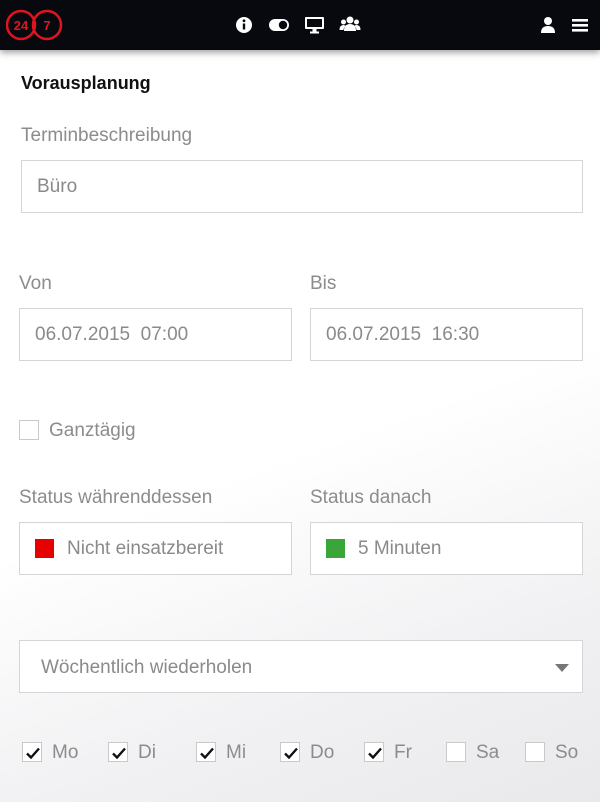  What do you see at coordinates (446, 548) in the screenshot?
I see `status-after-field: 5 Minuten` at bounding box center [446, 548].